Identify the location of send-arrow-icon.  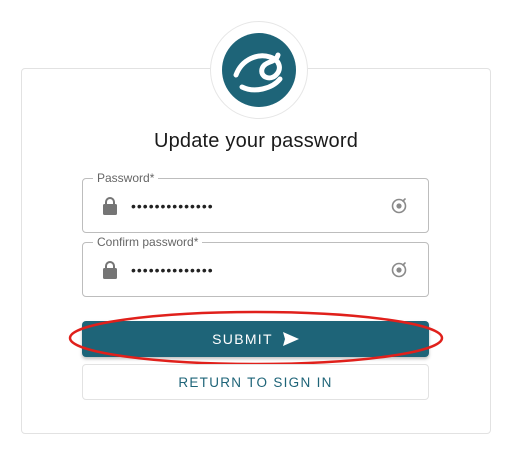
(290, 339).